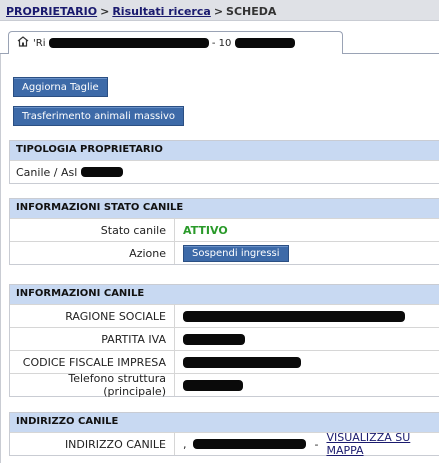 This screenshot has height=463, width=439. What do you see at coordinates (92, 230) in the screenshot?
I see `stato-canile-label: Stato canile` at bounding box center [92, 230].